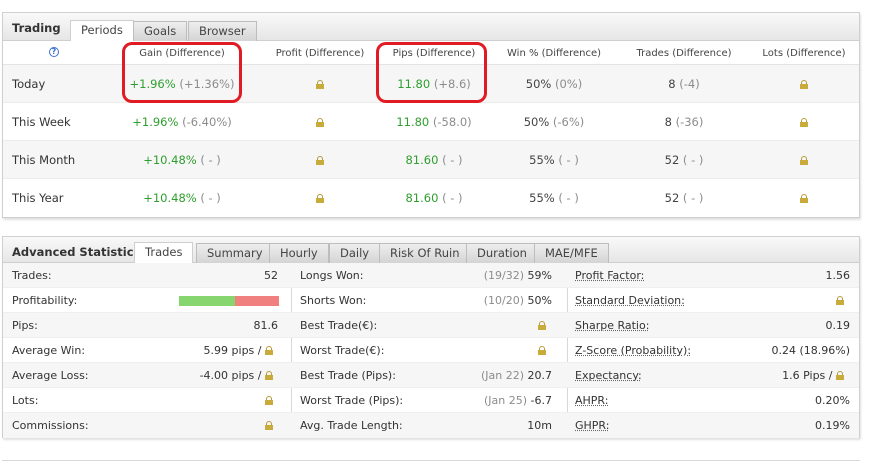 This screenshot has height=463, width=874. Describe the element at coordinates (518, 275) in the screenshot. I see `longs-won-value: (19/32) 59%` at that location.